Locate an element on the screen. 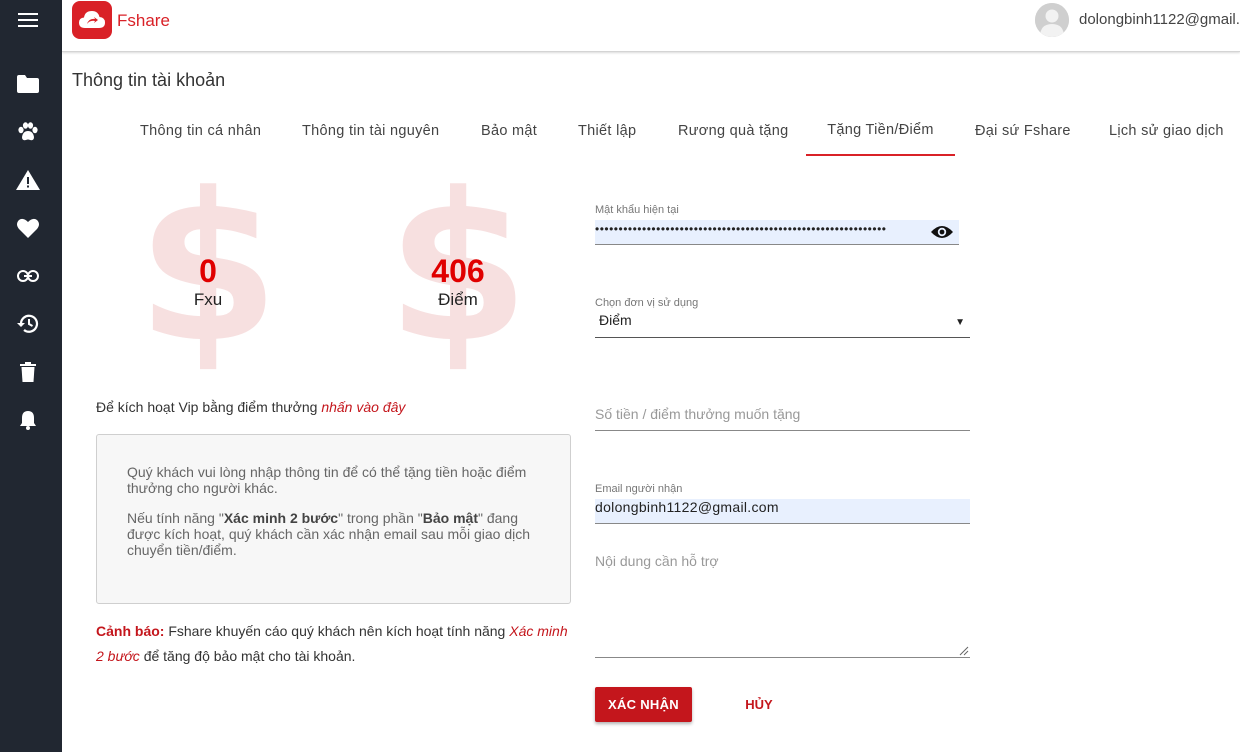 The image size is (1240, 752). cancel-button: HỦY is located at coordinates (759, 704).